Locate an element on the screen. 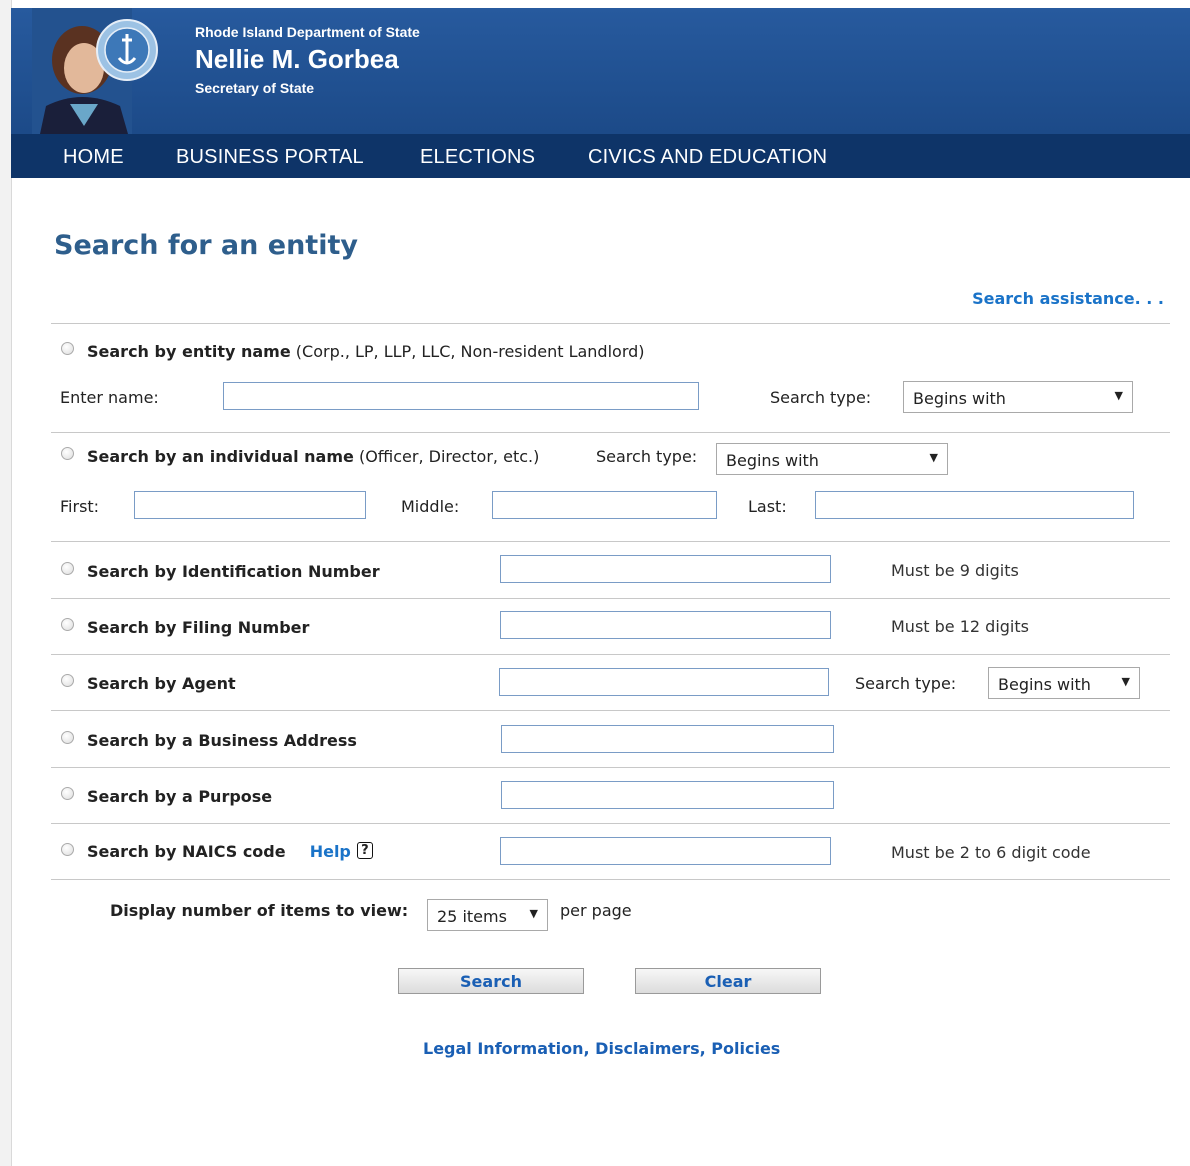 Image resolution: width=1190 pixels, height=1166 pixels. agent-label: Search by Agent is located at coordinates (161, 683).